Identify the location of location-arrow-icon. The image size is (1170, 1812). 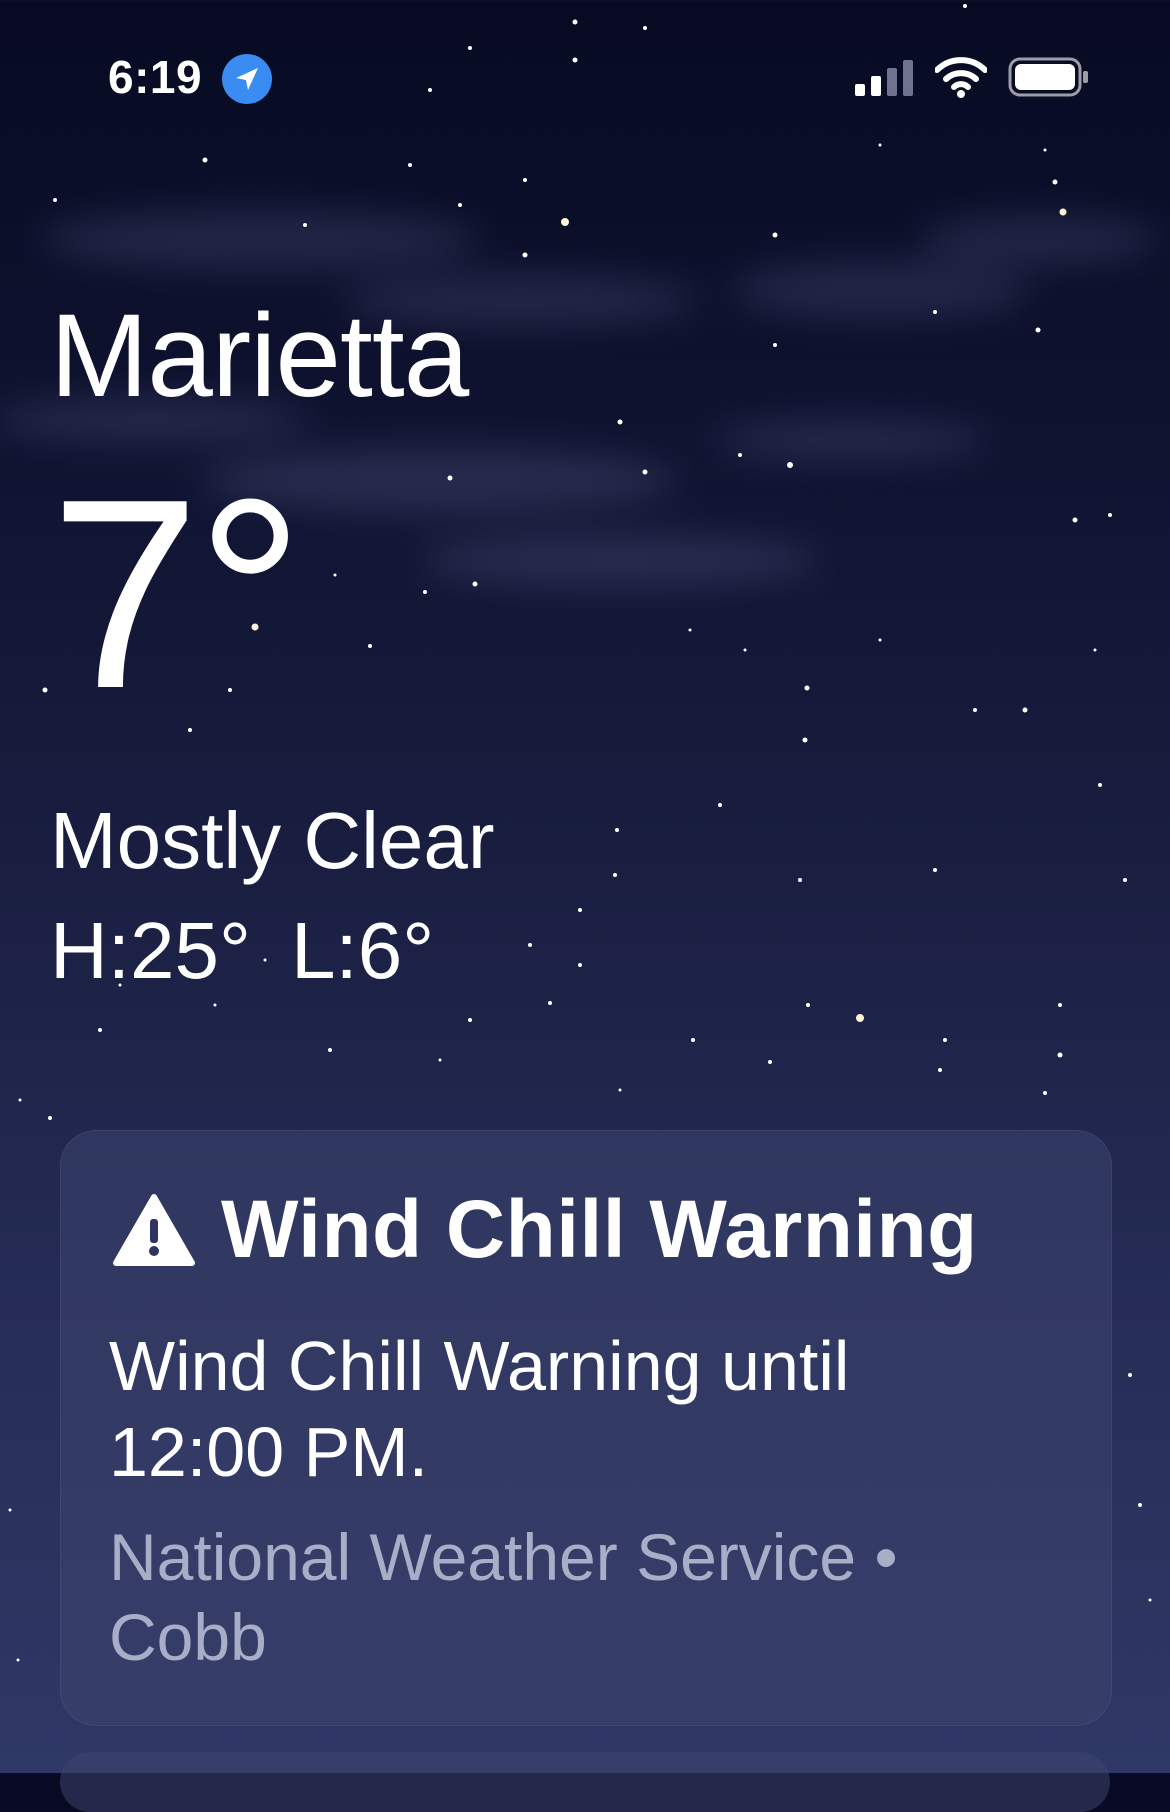
(247, 79).